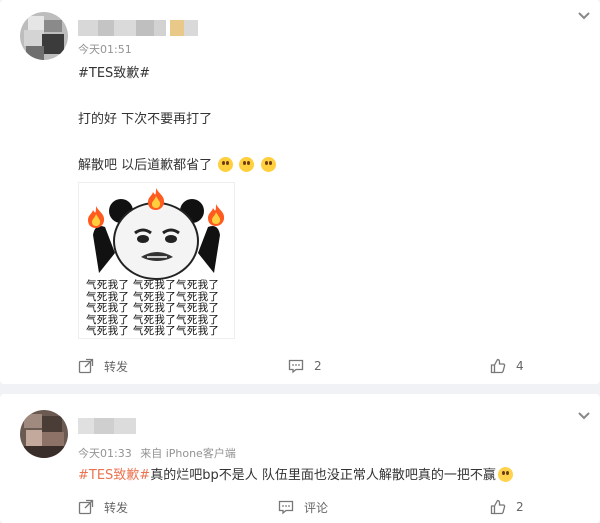 This screenshot has width=600, height=523. I want to click on comment-text-line-with-emoji: #TES致歉#真的烂吧bp不是人 队伍里面也没正常人解散吧真的一把不赢, so click(295, 473).